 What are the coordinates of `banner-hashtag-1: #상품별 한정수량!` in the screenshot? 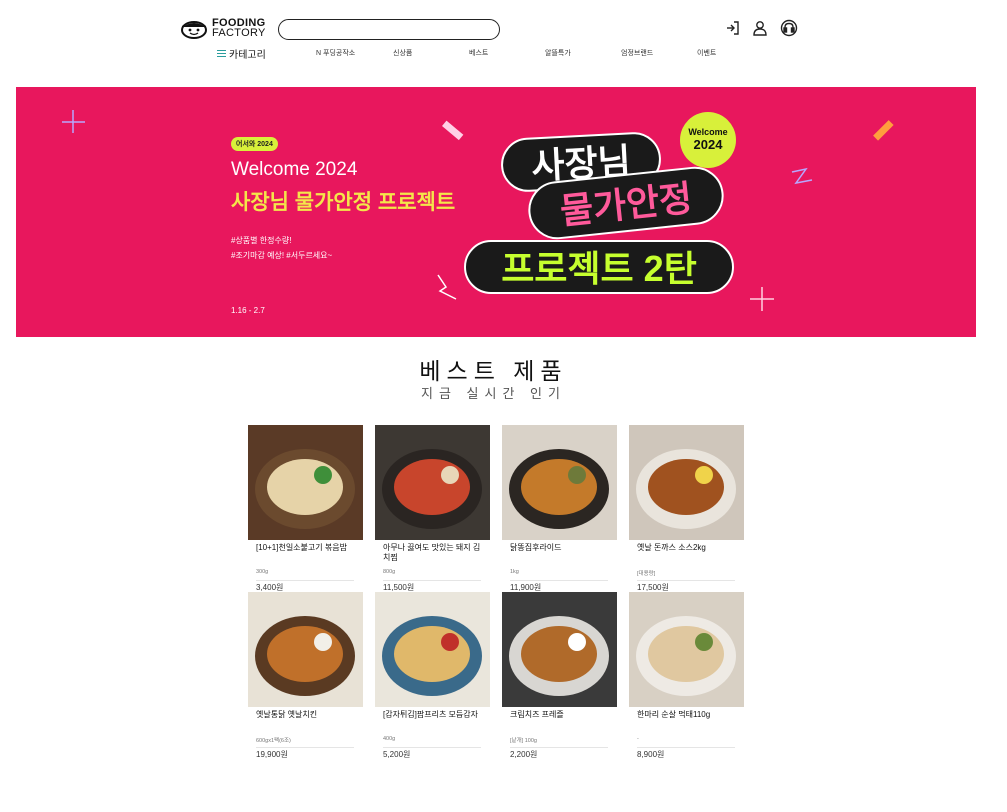 It's located at (261, 240).